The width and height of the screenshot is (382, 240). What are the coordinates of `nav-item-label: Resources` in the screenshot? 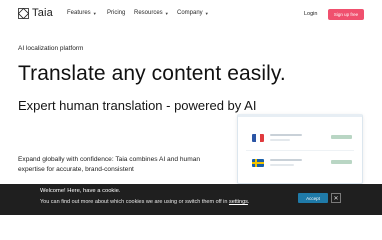 It's located at (148, 13).